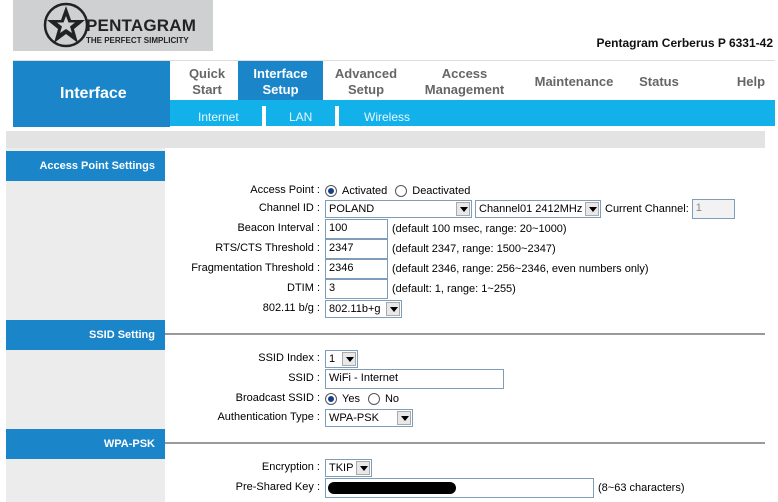 The height and width of the screenshot is (502, 778). I want to click on subnav-wireless: Wireless, so click(387, 117).